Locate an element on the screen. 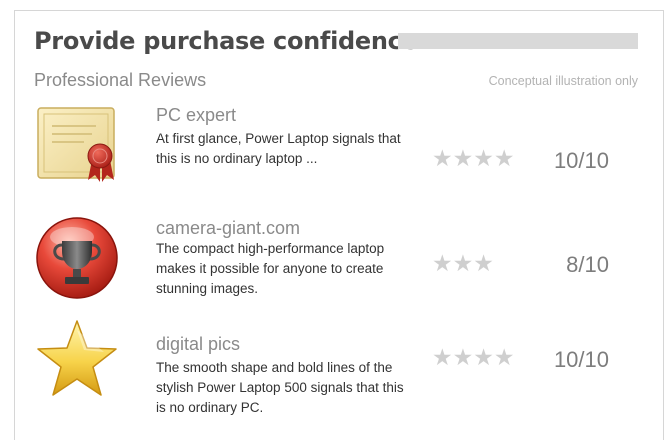 The width and height of the screenshot is (665, 440). title-placeholder-bar is located at coordinates (518, 41).